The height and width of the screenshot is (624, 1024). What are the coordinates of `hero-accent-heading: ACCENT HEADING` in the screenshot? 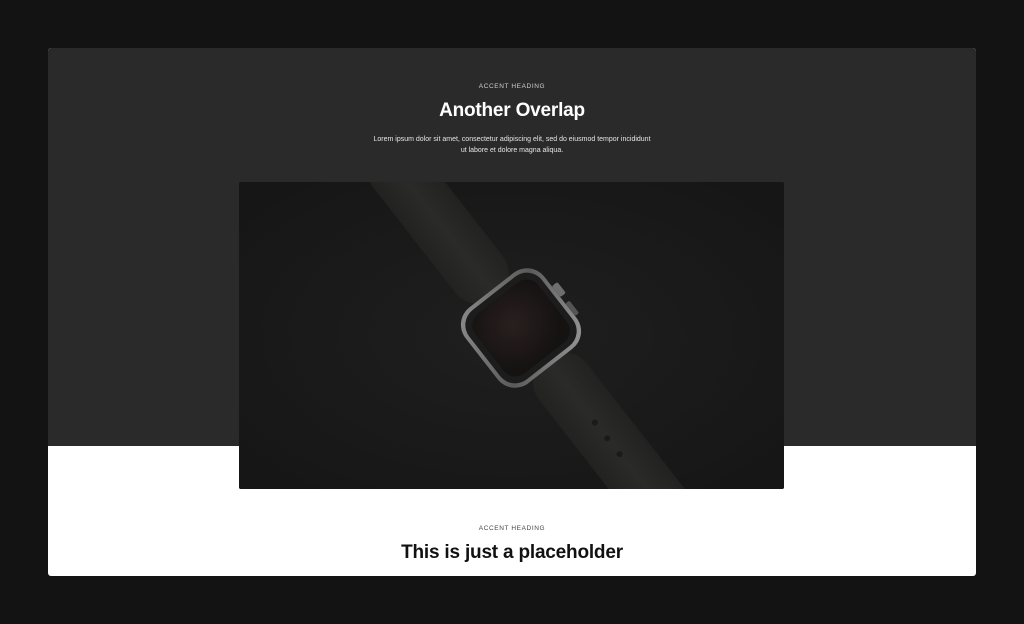 It's located at (512, 86).